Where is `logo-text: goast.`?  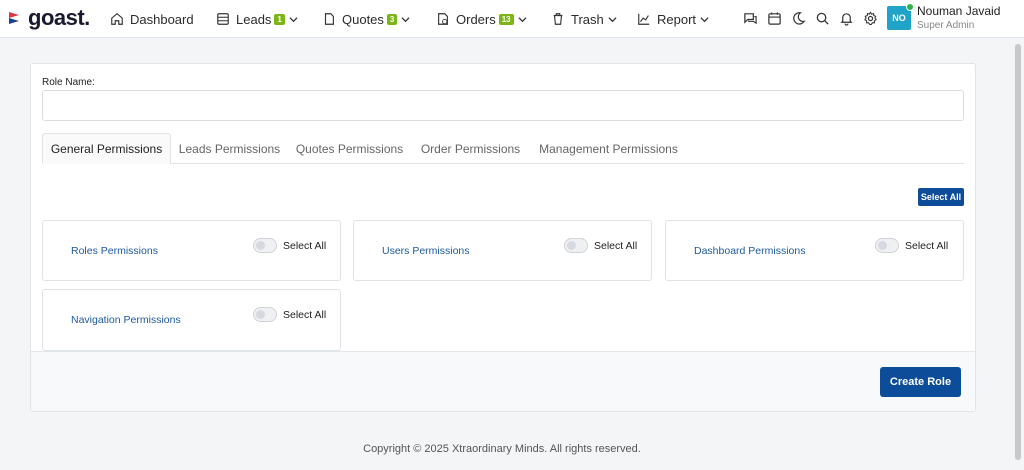
logo-text: goast. is located at coordinates (59, 17).